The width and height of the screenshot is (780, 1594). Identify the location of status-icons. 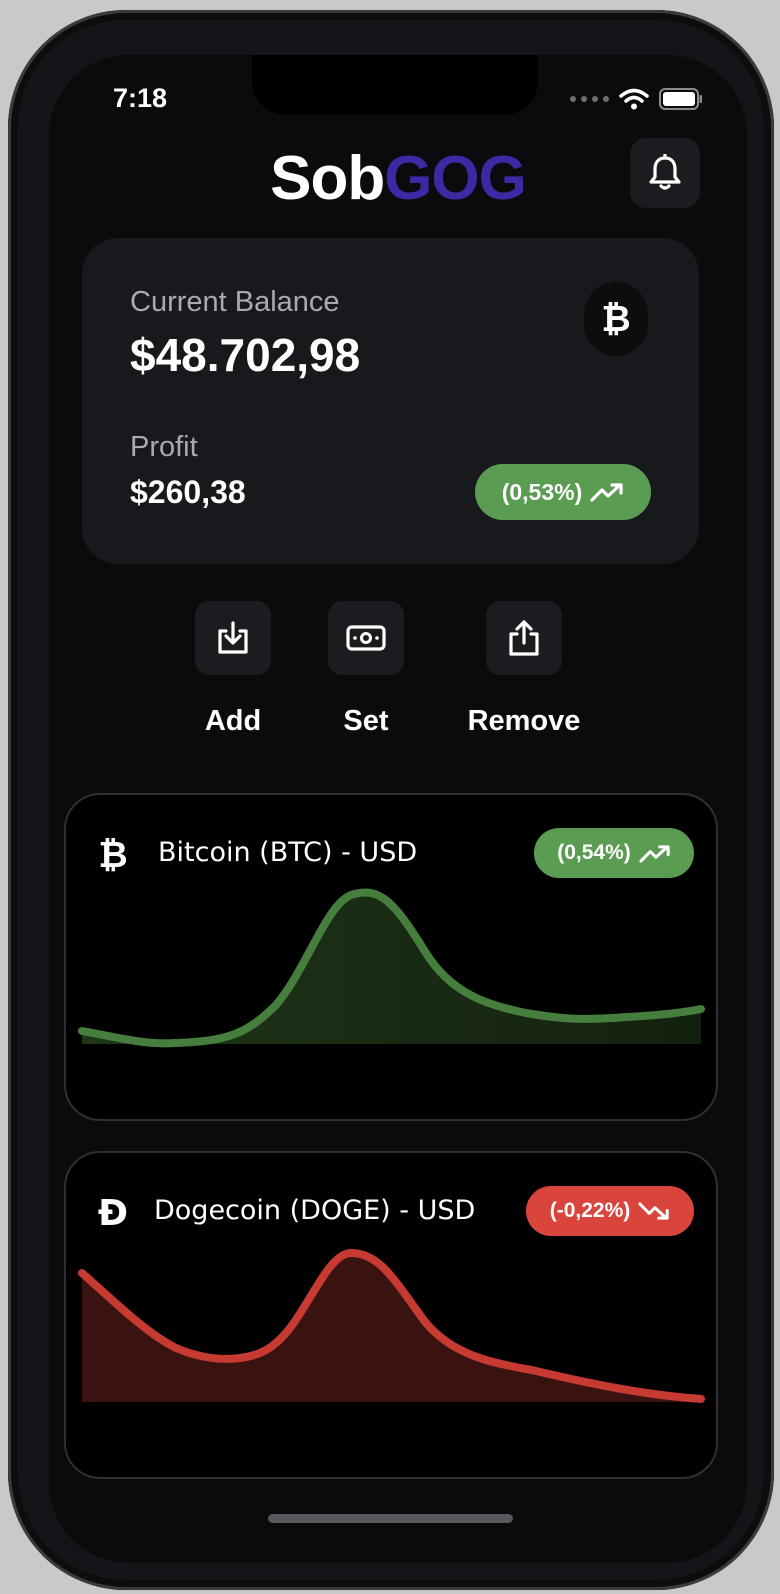
(636, 99).